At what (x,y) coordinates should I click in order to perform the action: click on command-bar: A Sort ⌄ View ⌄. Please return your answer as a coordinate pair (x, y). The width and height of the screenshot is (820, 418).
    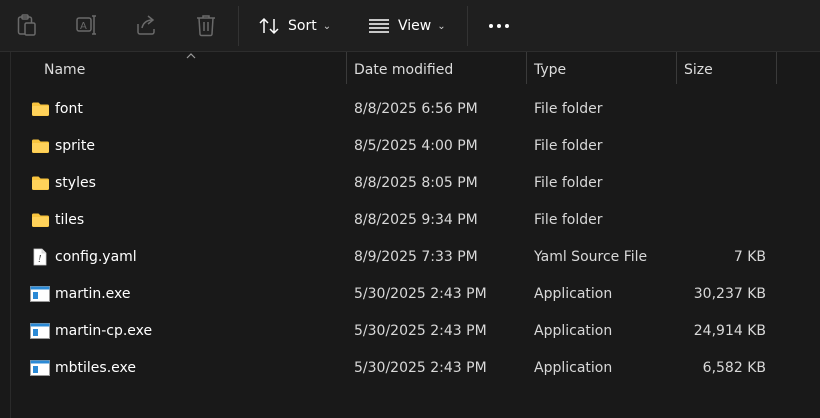
    Looking at the image, I should click on (410, 26).